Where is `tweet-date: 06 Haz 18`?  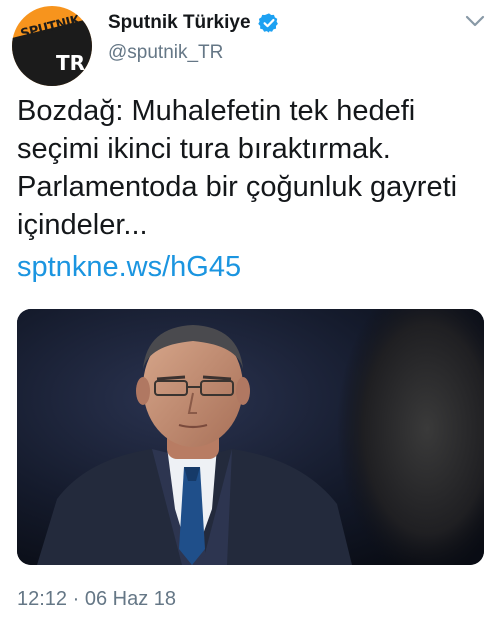 tweet-date: 06 Haz 18 is located at coordinates (130, 599).